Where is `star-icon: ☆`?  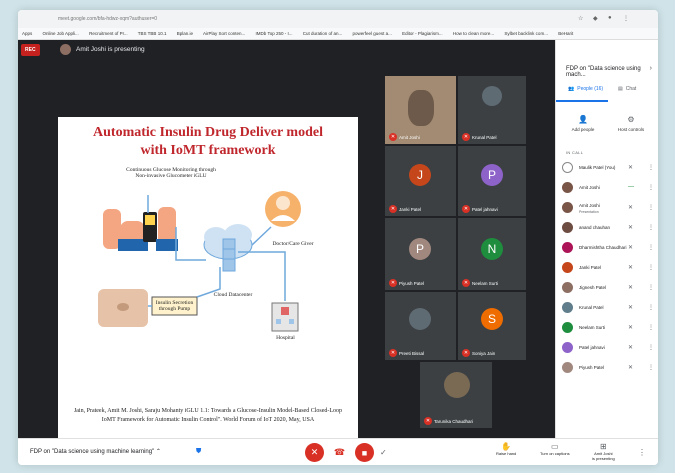
star-icon: ☆ is located at coordinates (580, 18).